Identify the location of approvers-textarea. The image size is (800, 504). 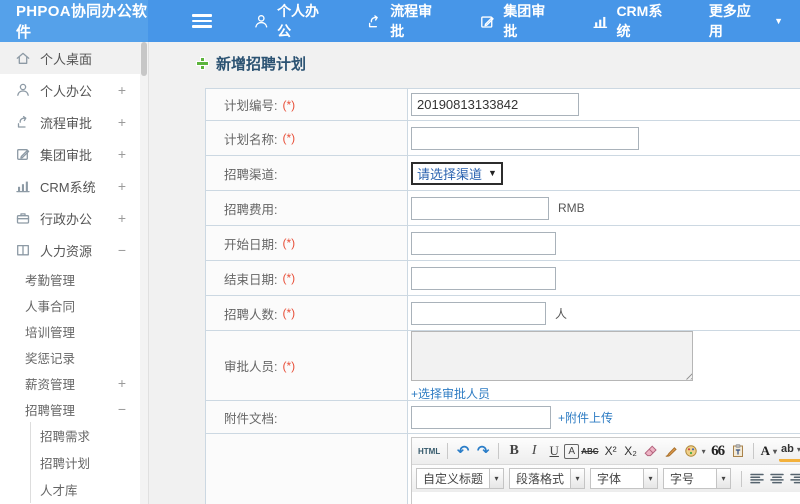
(552, 355).